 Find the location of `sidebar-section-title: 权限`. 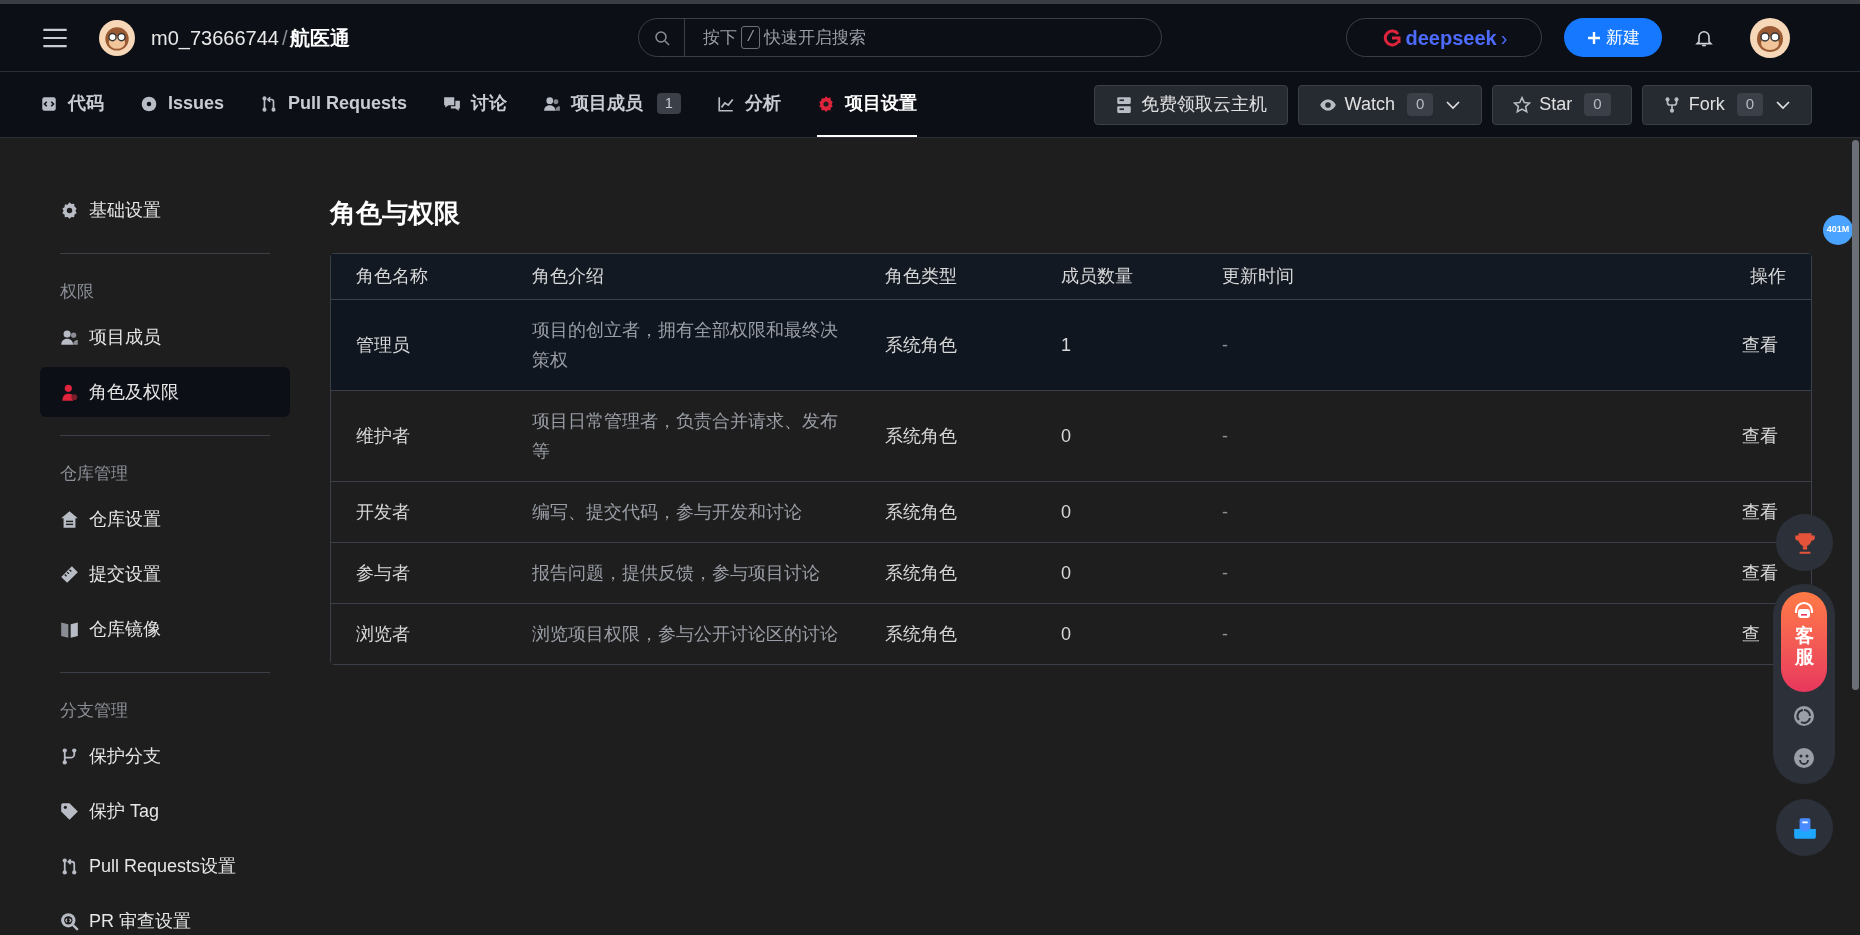

sidebar-section-title: 权限 is located at coordinates (77, 292).